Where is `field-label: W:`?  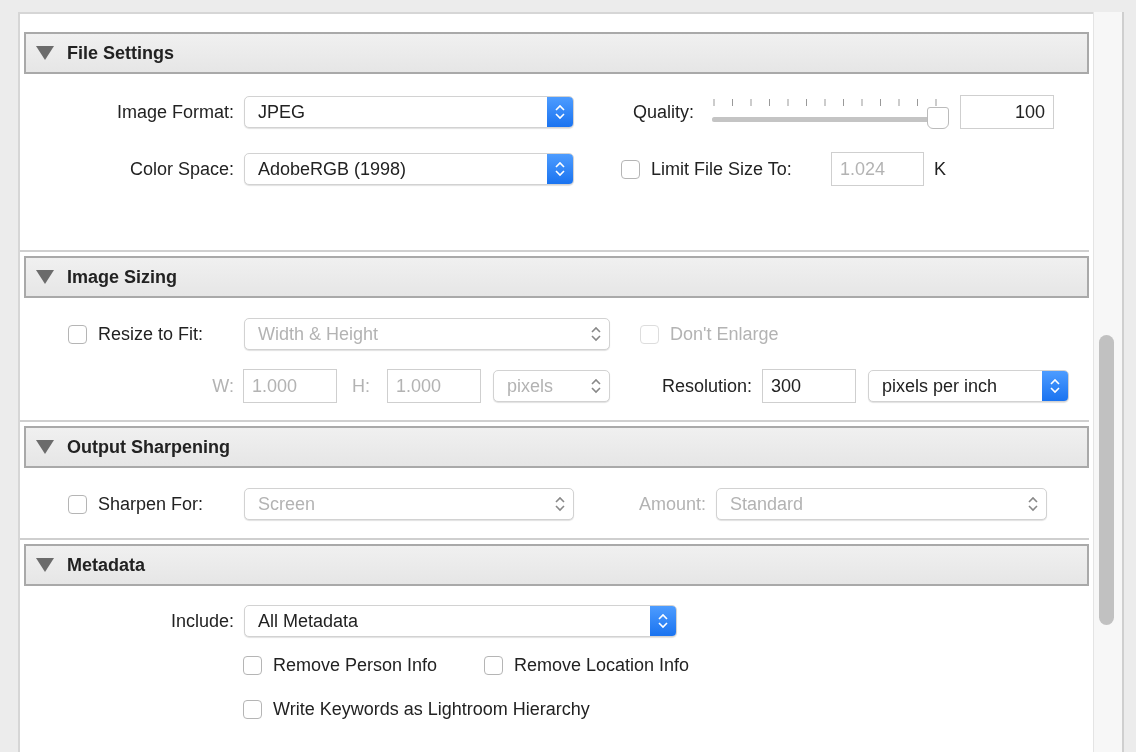
field-label: W: is located at coordinates (223, 386).